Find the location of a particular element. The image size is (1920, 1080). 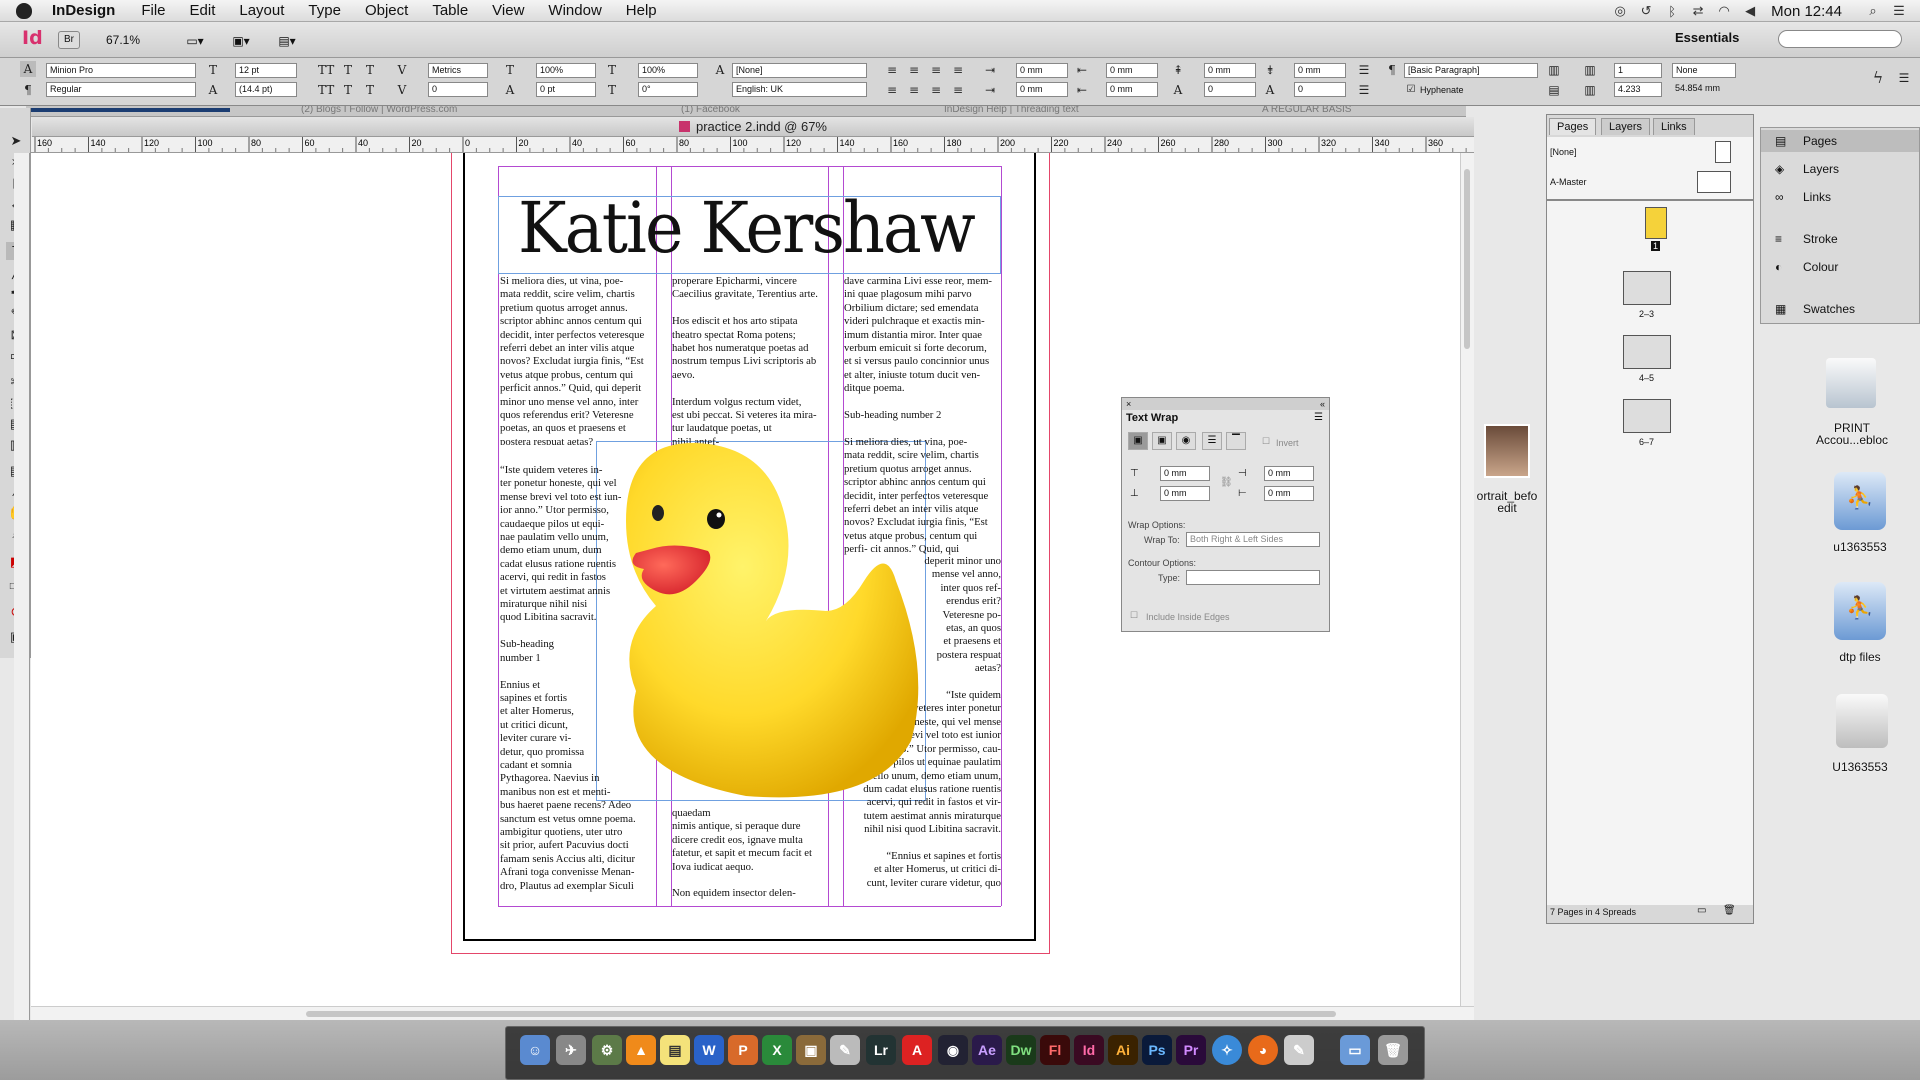

document-title-bar: practice 2.indd @ 67% is located at coordinates (753, 127).